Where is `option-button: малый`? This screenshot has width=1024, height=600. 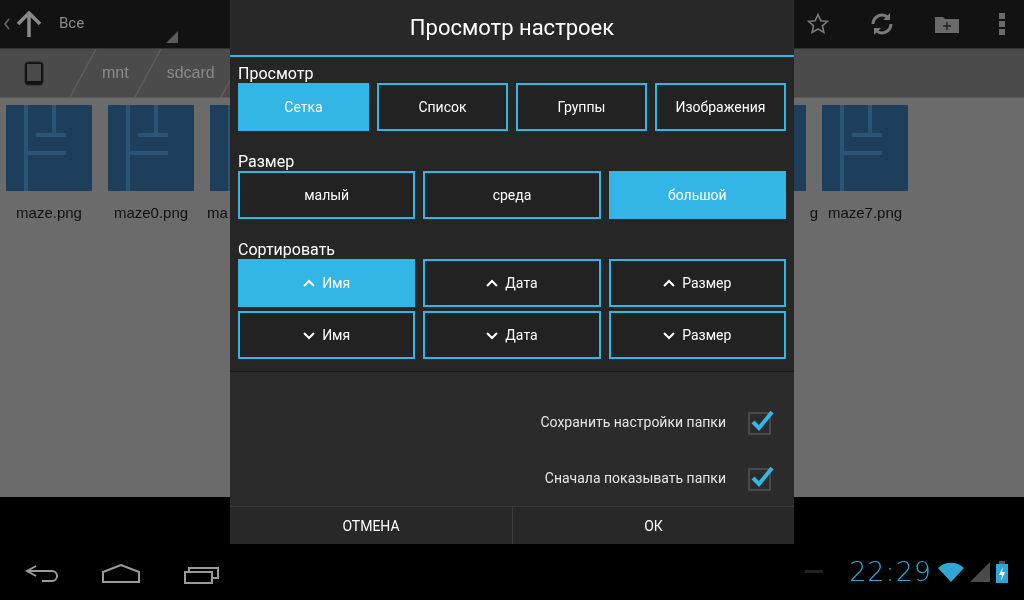
option-button: малый is located at coordinates (327, 195).